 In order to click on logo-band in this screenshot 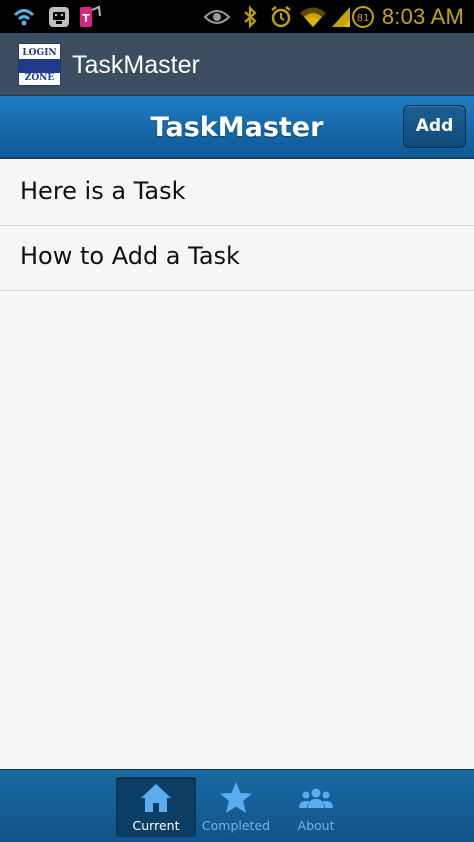, I will do `click(39, 66)`.